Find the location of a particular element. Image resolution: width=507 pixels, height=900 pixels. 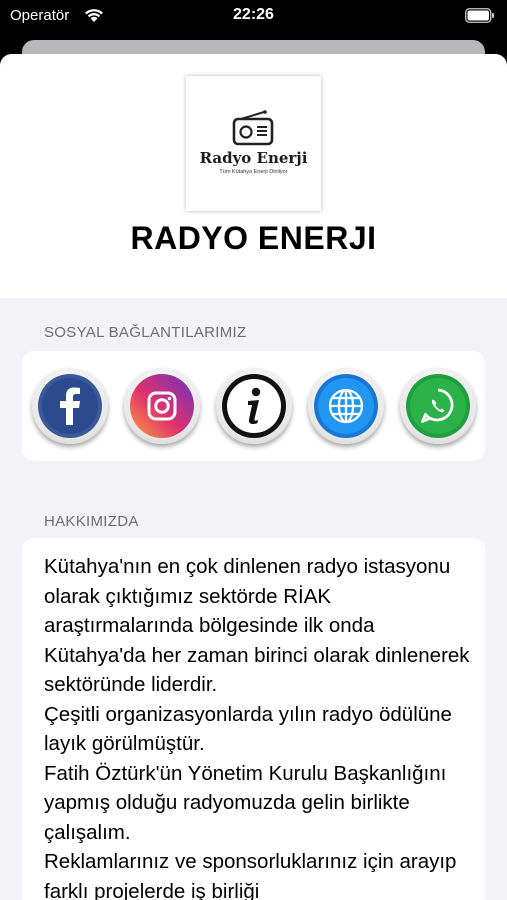

battery-icon is located at coordinates (479, 15).